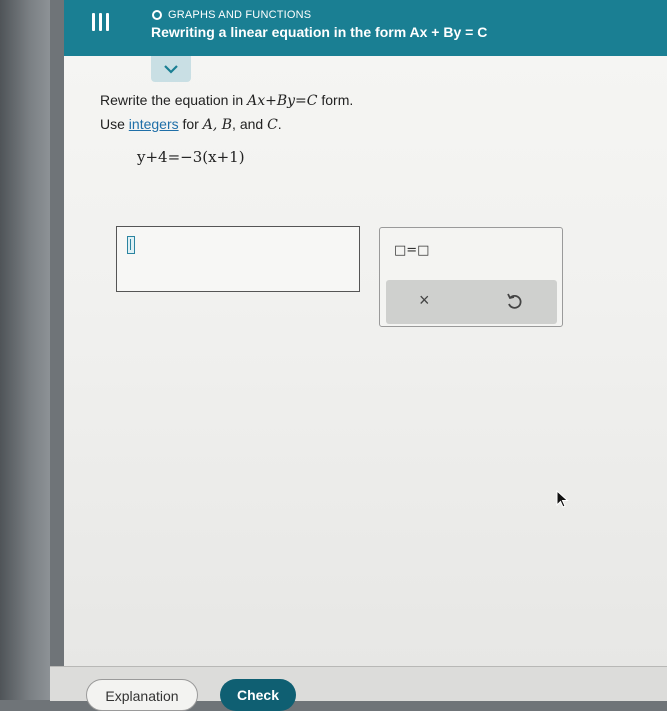  Describe the element at coordinates (258, 695) in the screenshot. I see `check-button: Check` at that location.